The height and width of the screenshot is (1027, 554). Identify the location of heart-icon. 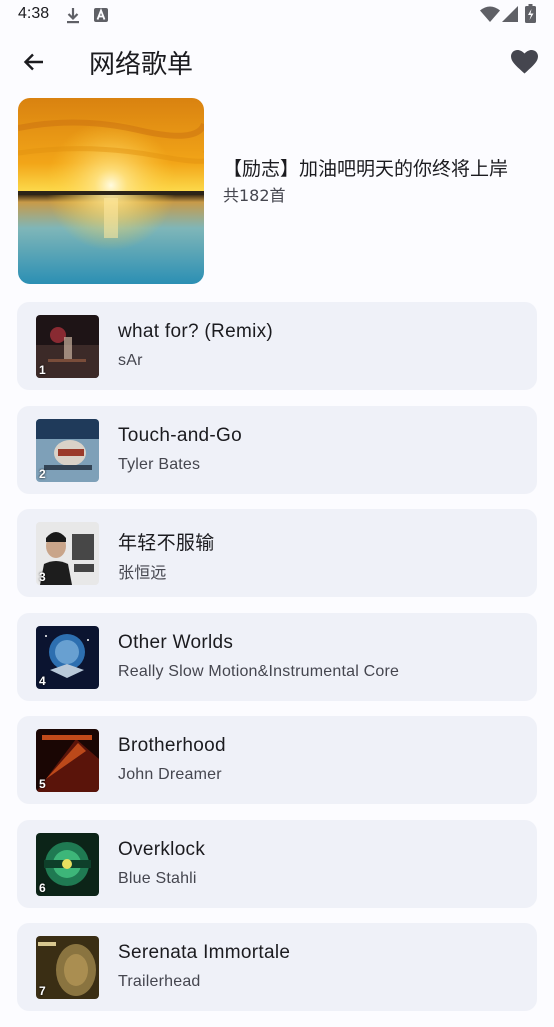
(524, 64).